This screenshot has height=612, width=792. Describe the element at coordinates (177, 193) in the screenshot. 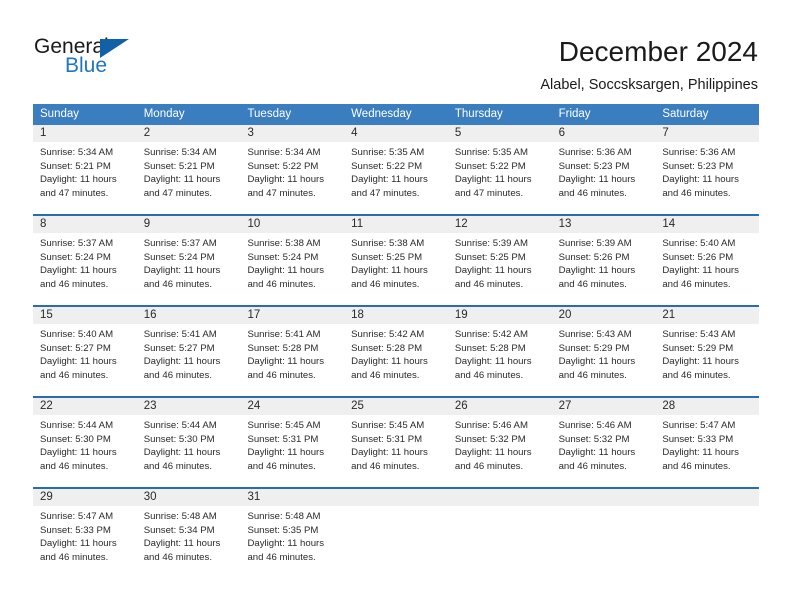

I see `daylight-text-line2: and 47 minutes.` at that location.